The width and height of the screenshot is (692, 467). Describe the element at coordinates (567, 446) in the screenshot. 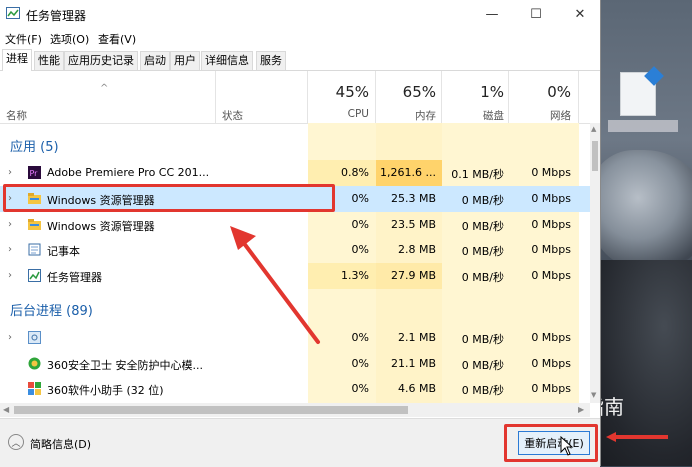

I see `mouse-cursor-icon` at that location.